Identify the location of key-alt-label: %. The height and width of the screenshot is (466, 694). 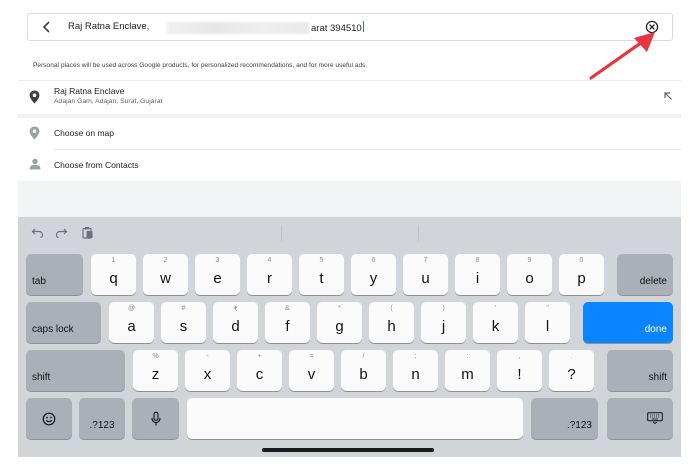
(155, 356).